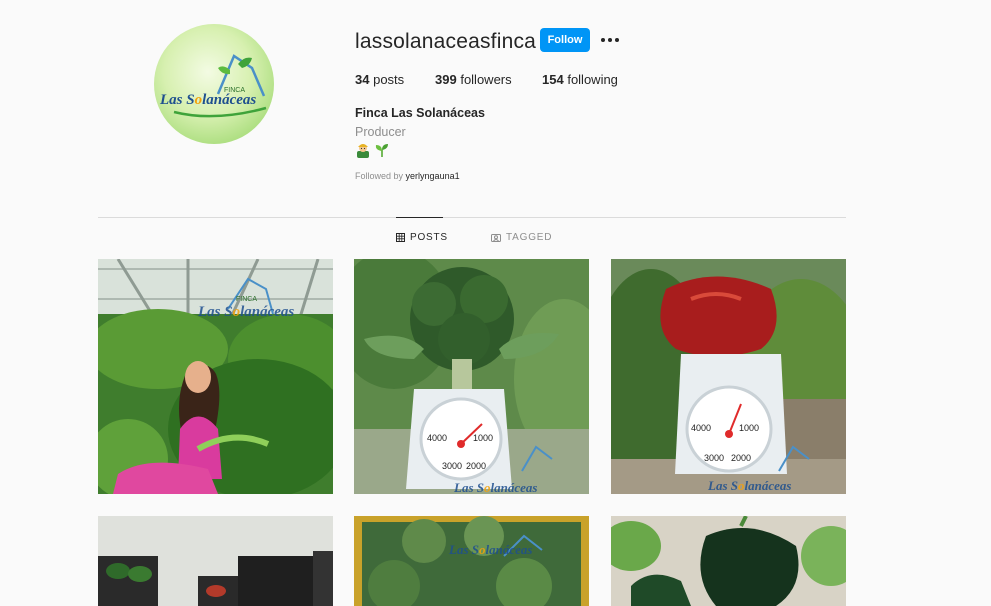 This screenshot has height=606, width=991. I want to click on followed-by: Followed by yerlyngauna1, so click(407, 176).